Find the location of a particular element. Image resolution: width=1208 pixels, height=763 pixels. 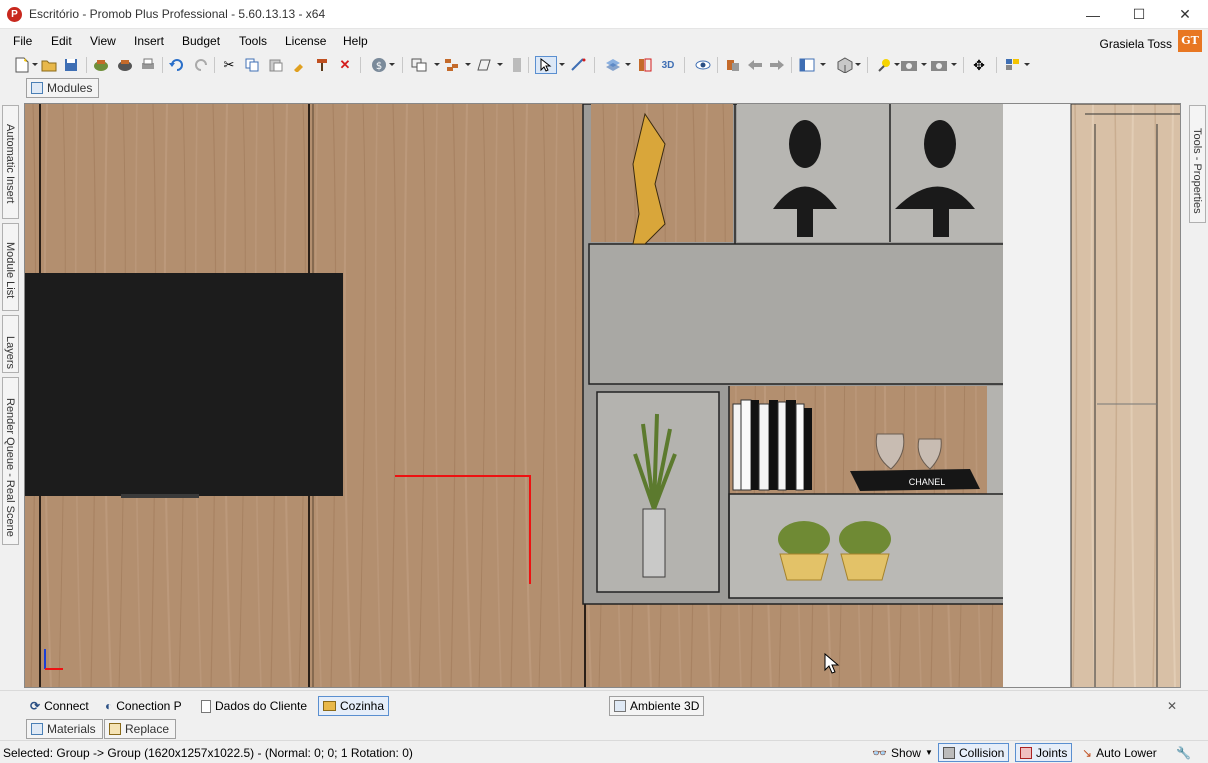

elevation-icon is located at coordinates (645, 65).